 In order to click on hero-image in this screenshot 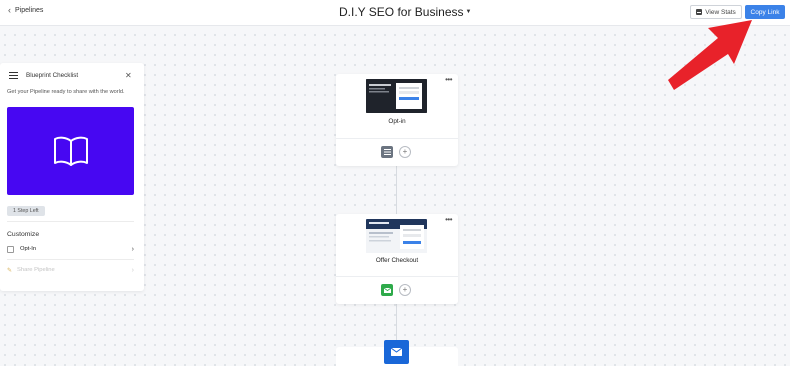, I will do `click(70, 151)`.